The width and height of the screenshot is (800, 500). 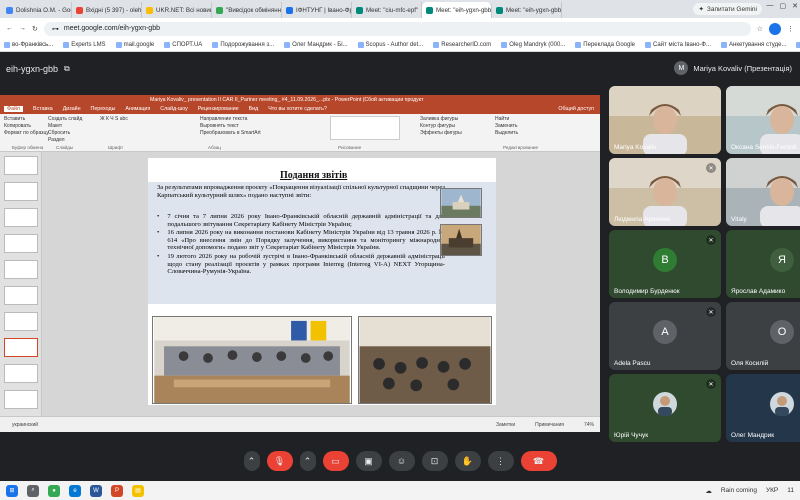 I want to click on ppt-menu-item: Дизайн, so click(x=72, y=109).